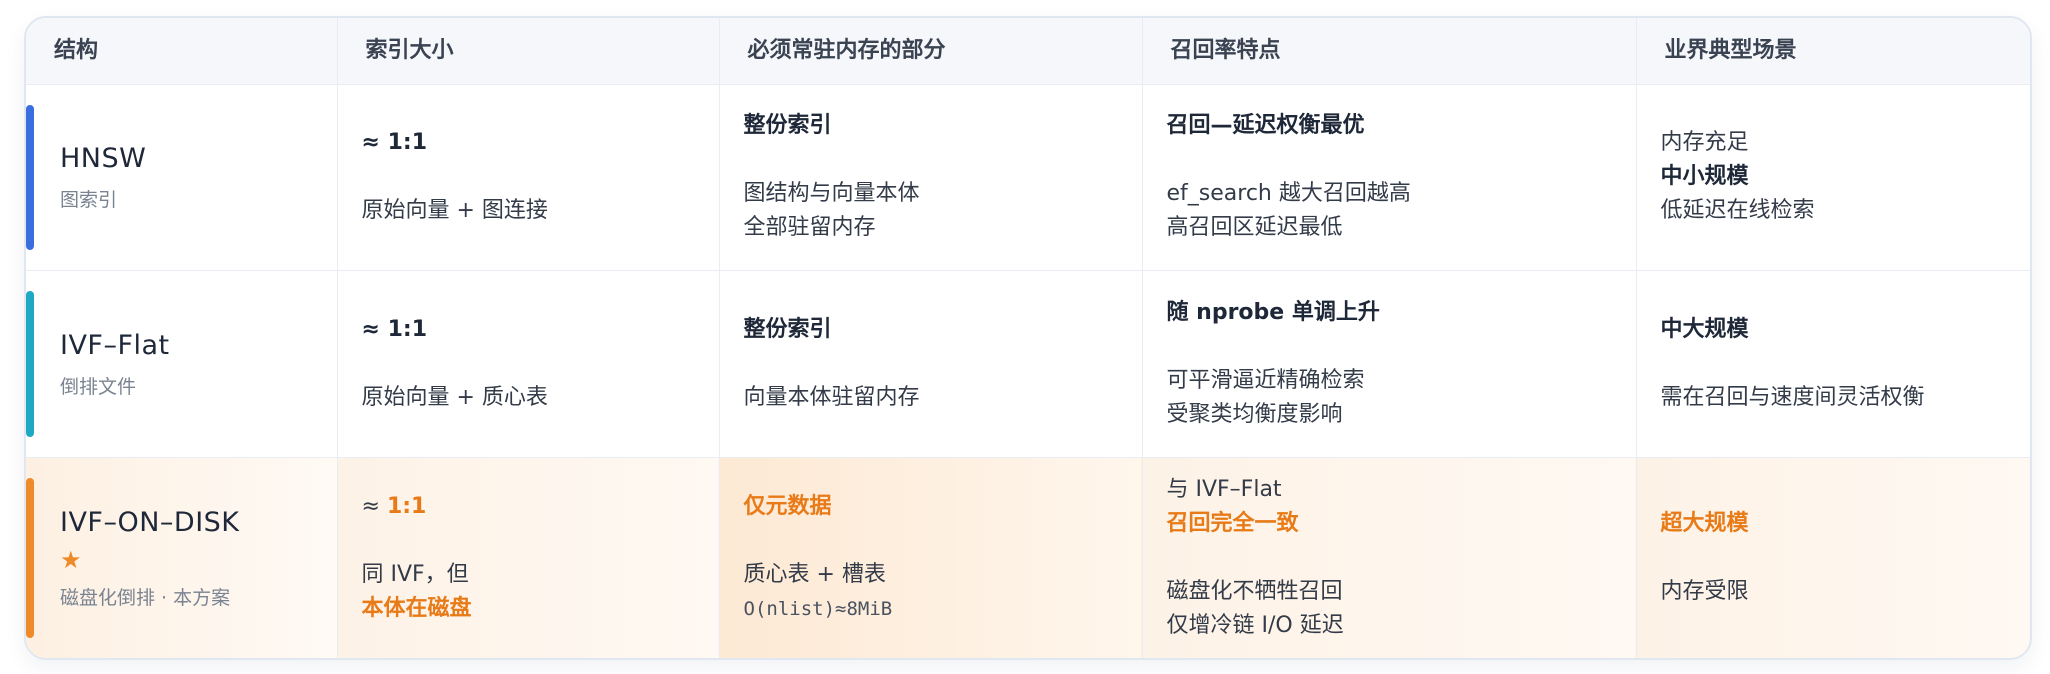 The height and width of the screenshot is (674, 2050). What do you see at coordinates (150, 522) in the screenshot?
I see `structure-name: IVF–ON–DISK` at bounding box center [150, 522].